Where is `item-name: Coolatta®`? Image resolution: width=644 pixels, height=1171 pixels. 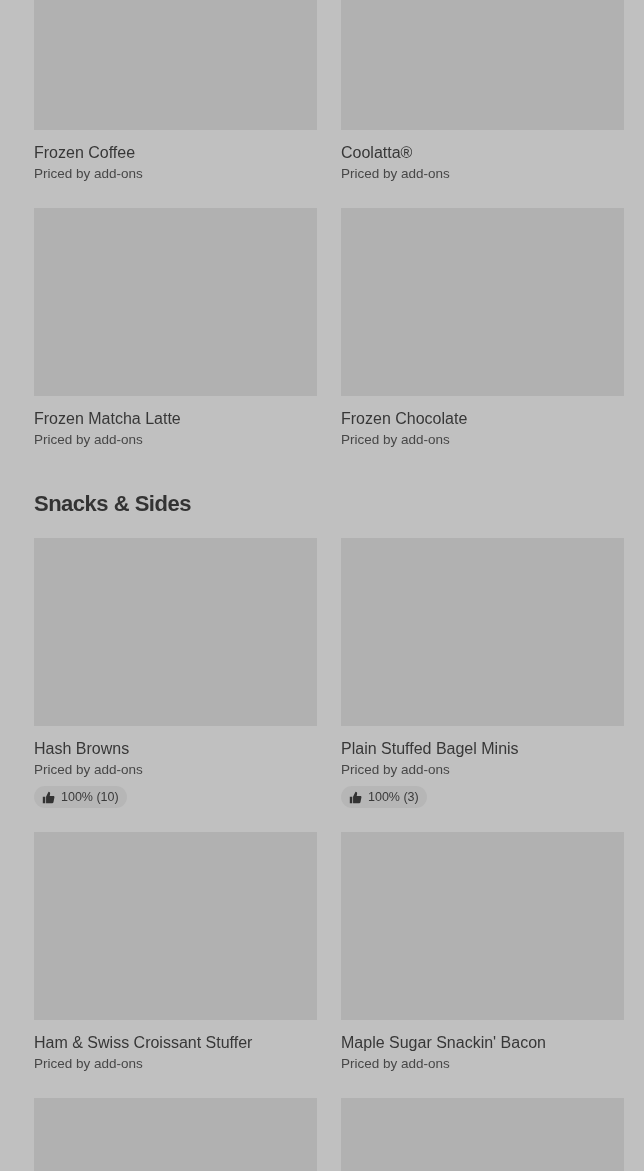 item-name: Coolatta® is located at coordinates (377, 153).